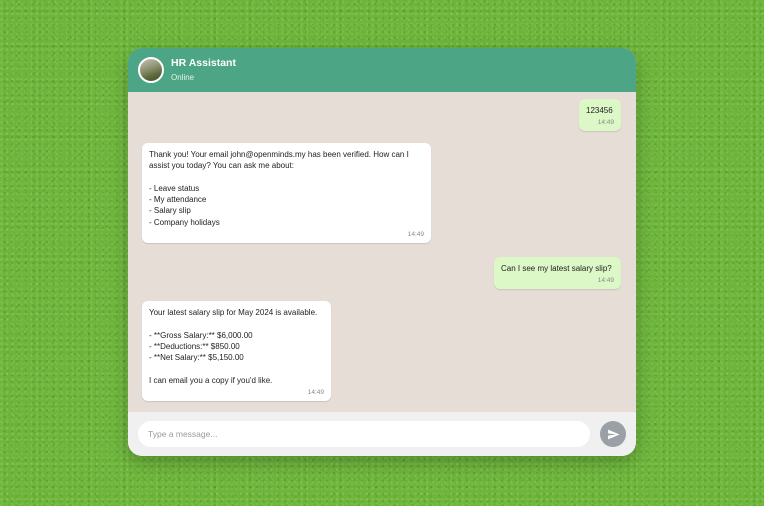 Image resolution: width=764 pixels, height=506 pixels. Describe the element at coordinates (174, 188) in the screenshot. I see `message-text-line: - Leave status` at that location.